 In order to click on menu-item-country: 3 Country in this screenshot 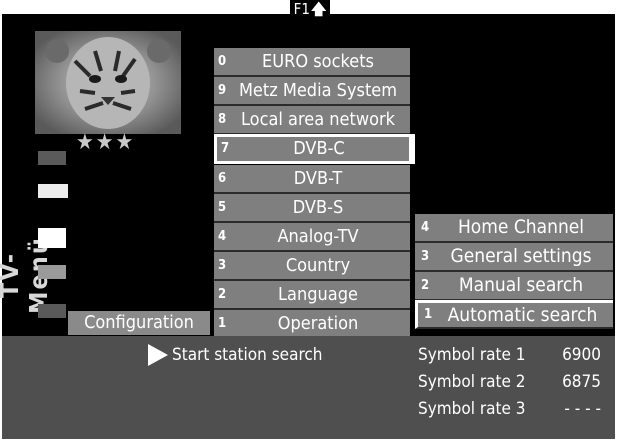, I will do `click(312, 266)`.